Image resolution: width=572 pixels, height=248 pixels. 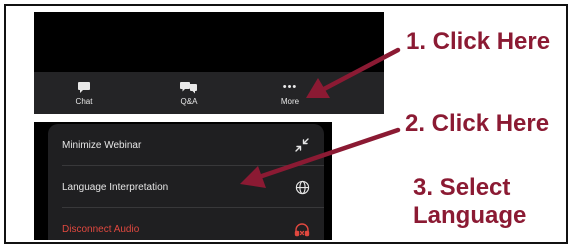 What do you see at coordinates (302, 145) in the screenshot?
I see `minimize-icon` at bounding box center [302, 145].